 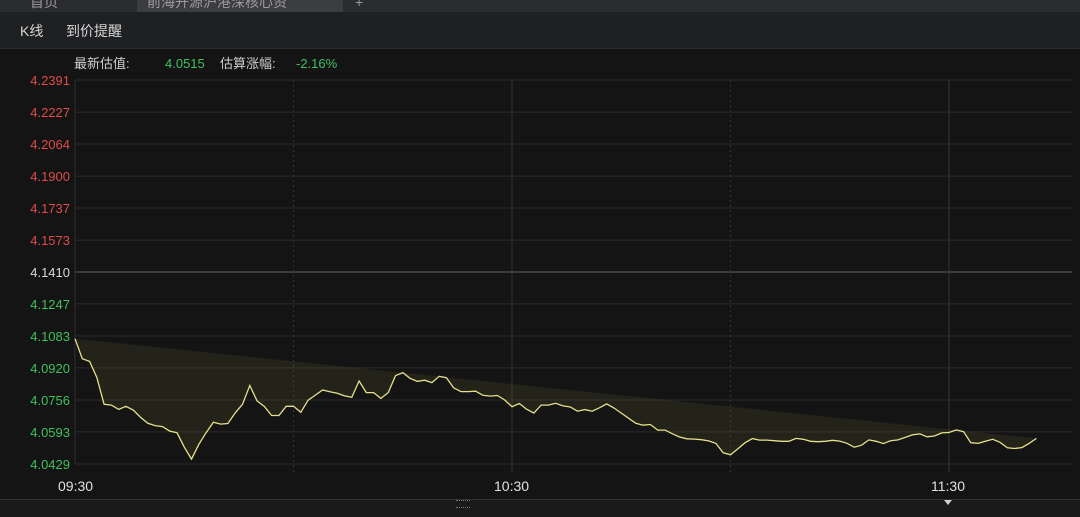 I want to click on cursor-marker-icon, so click(x=948, y=502).